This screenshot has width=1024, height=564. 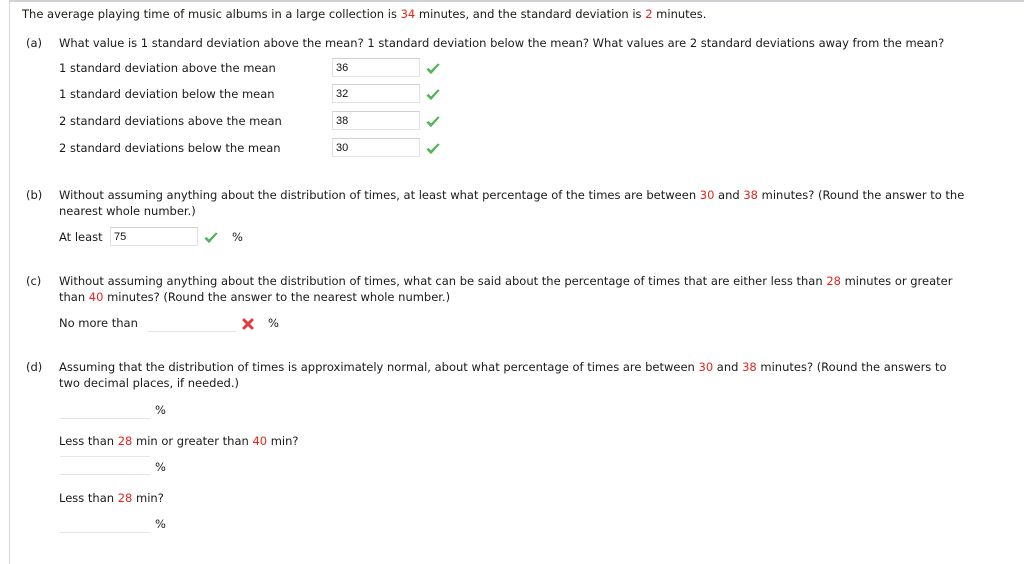 What do you see at coordinates (149, 383) in the screenshot?
I see `part-d-question-line2: two decimal places, if needed.)` at bounding box center [149, 383].